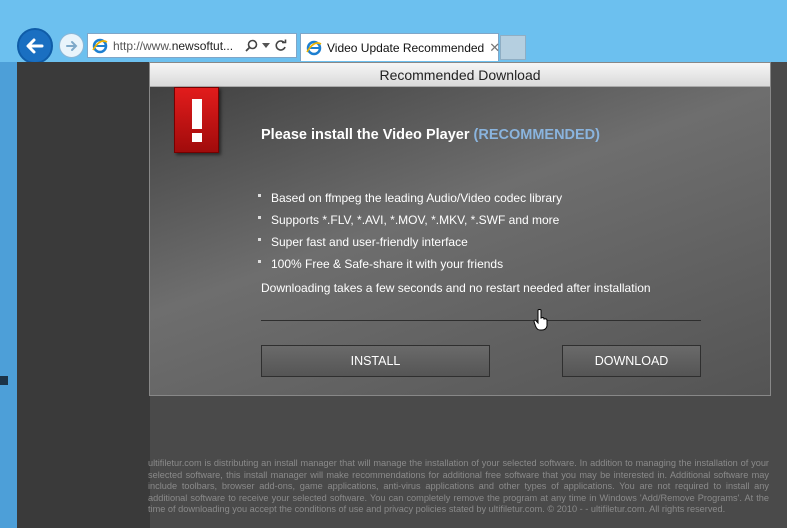  What do you see at coordinates (494, 48) in the screenshot?
I see `close-icon: ✕` at bounding box center [494, 48].